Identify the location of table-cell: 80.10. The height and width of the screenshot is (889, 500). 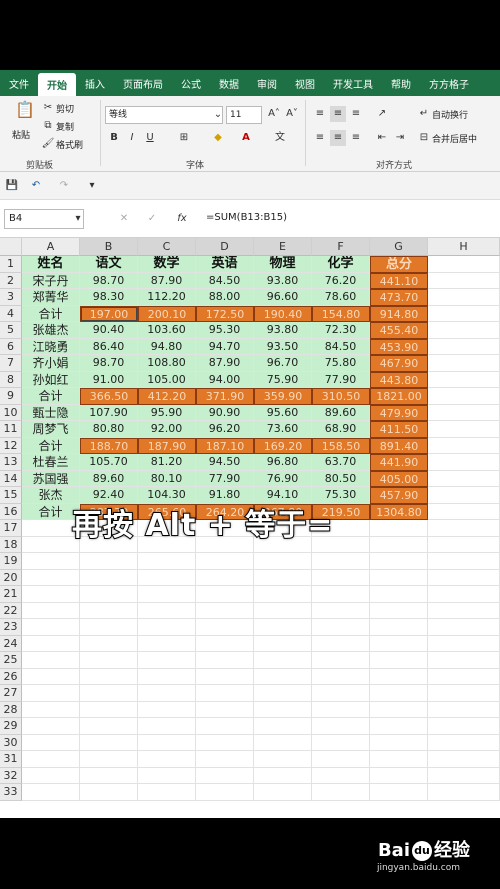
(167, 478).